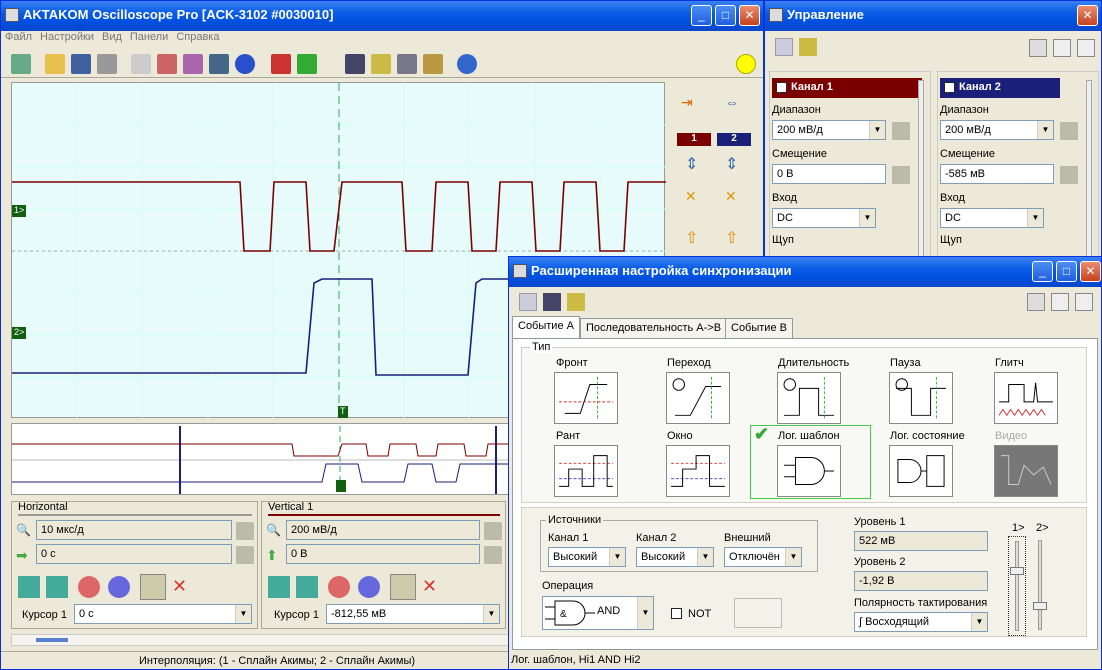 This screenshot has height=670, width=1102. Describe the element at coordinates (193, 64) in the screenshot. I see `waveform-icon` at that location.